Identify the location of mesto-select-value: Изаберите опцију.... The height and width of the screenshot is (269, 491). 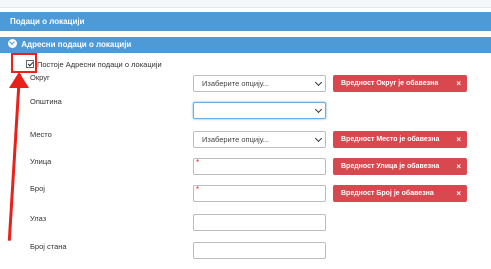
(235, 139).